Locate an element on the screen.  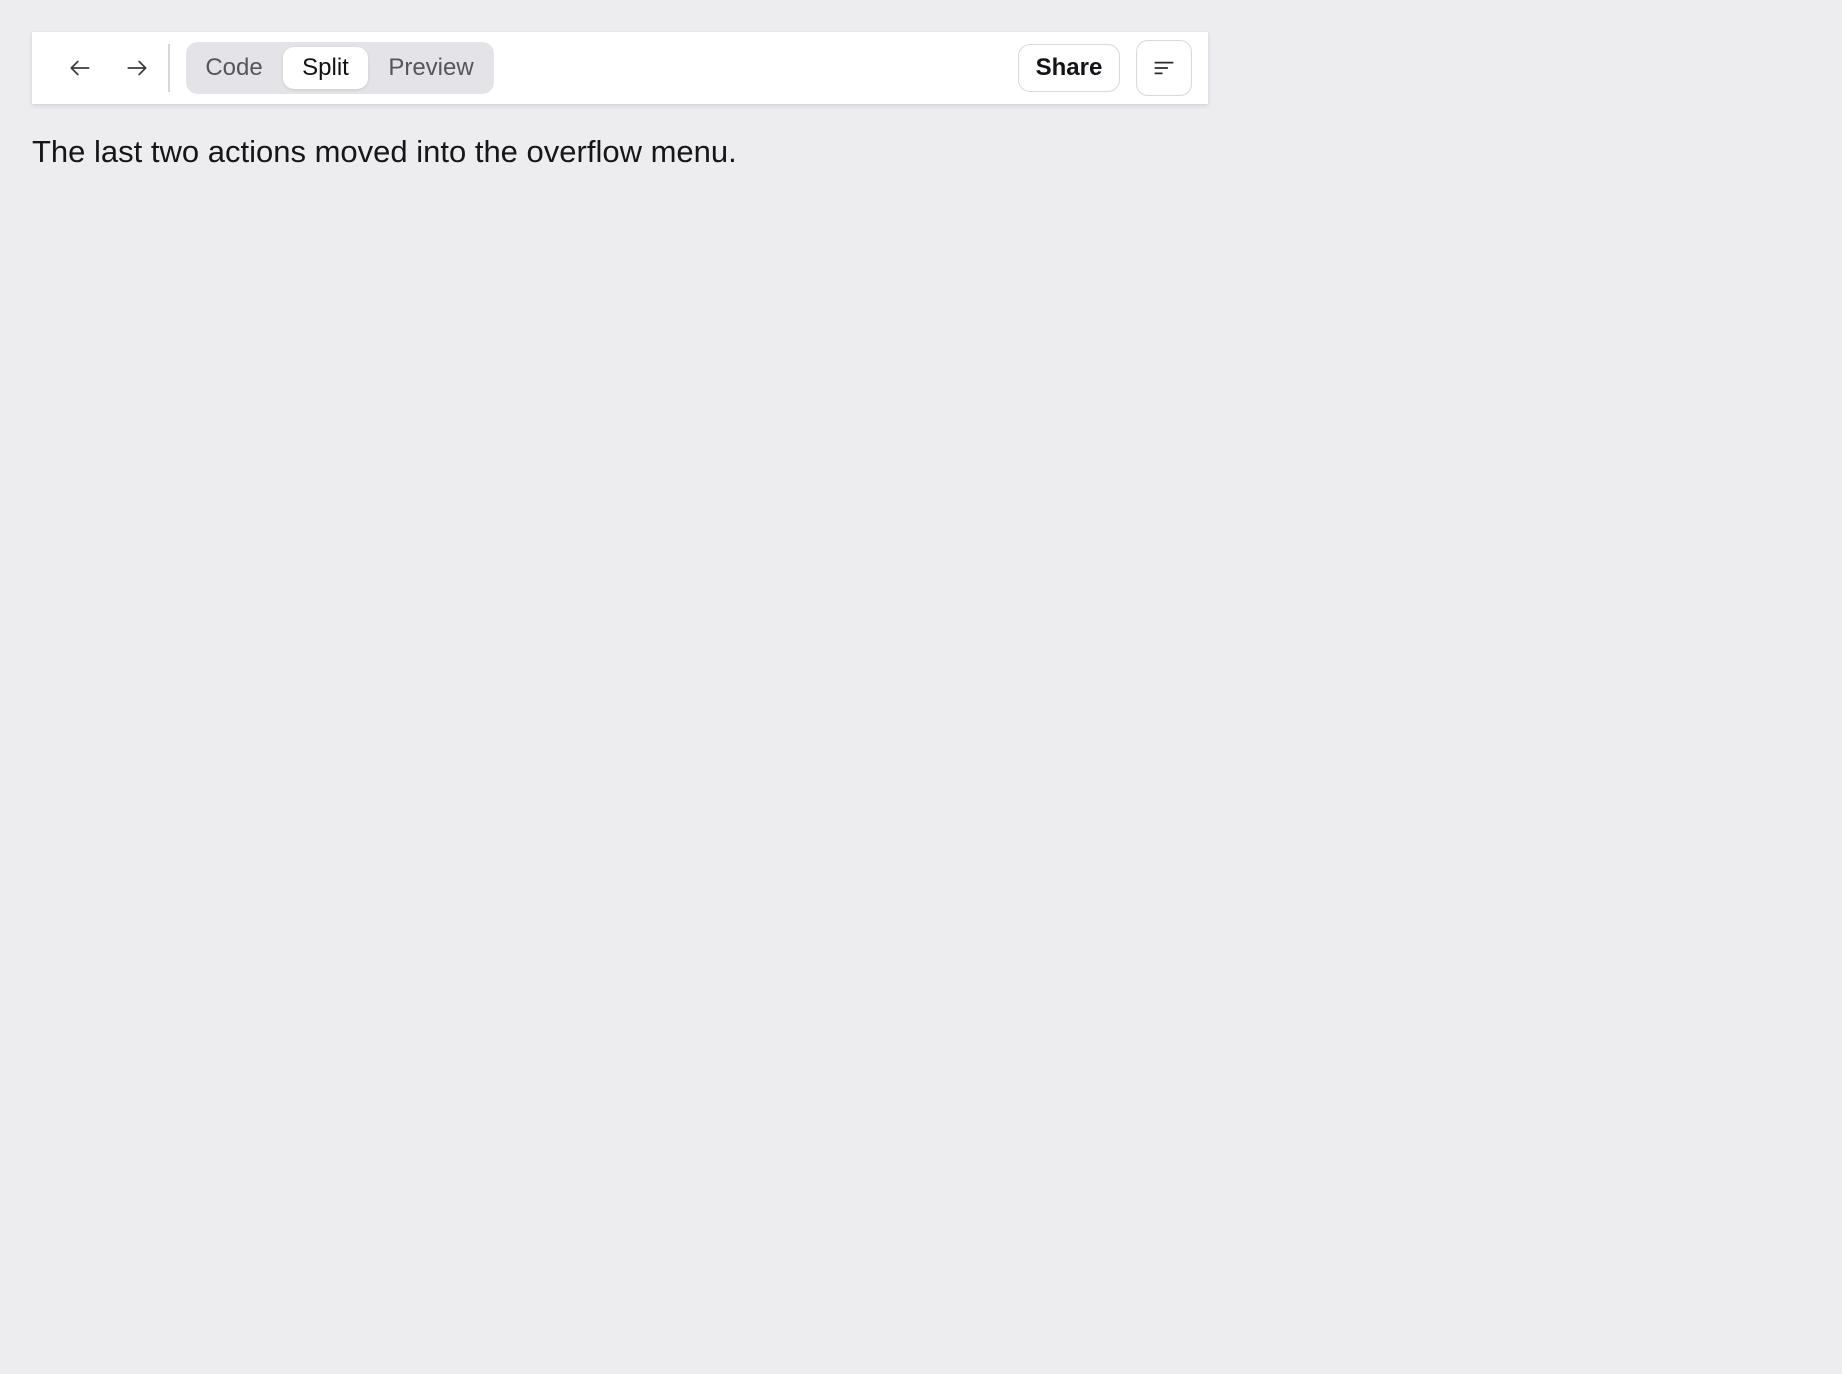
view-mode-switcher: Code Split Preview is located at coordinates (340, 68).